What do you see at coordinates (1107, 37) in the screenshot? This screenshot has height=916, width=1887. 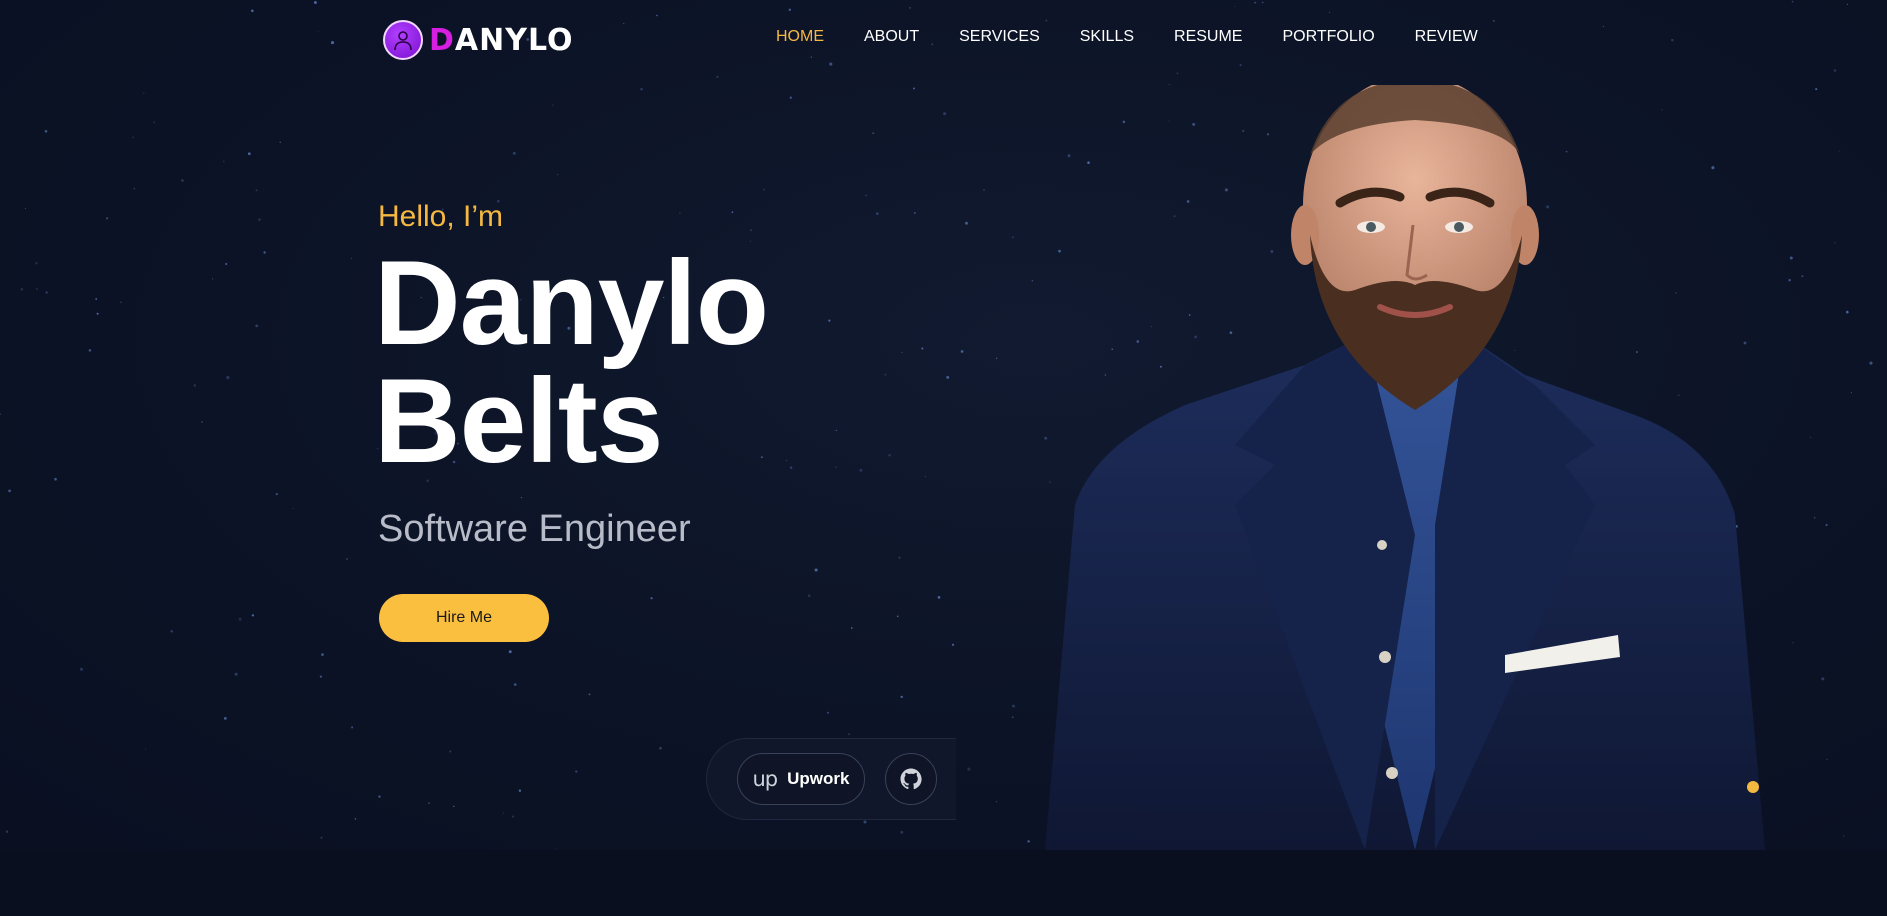 I see `nav-skills: SKILLS` at bounding box center [1107, 37].